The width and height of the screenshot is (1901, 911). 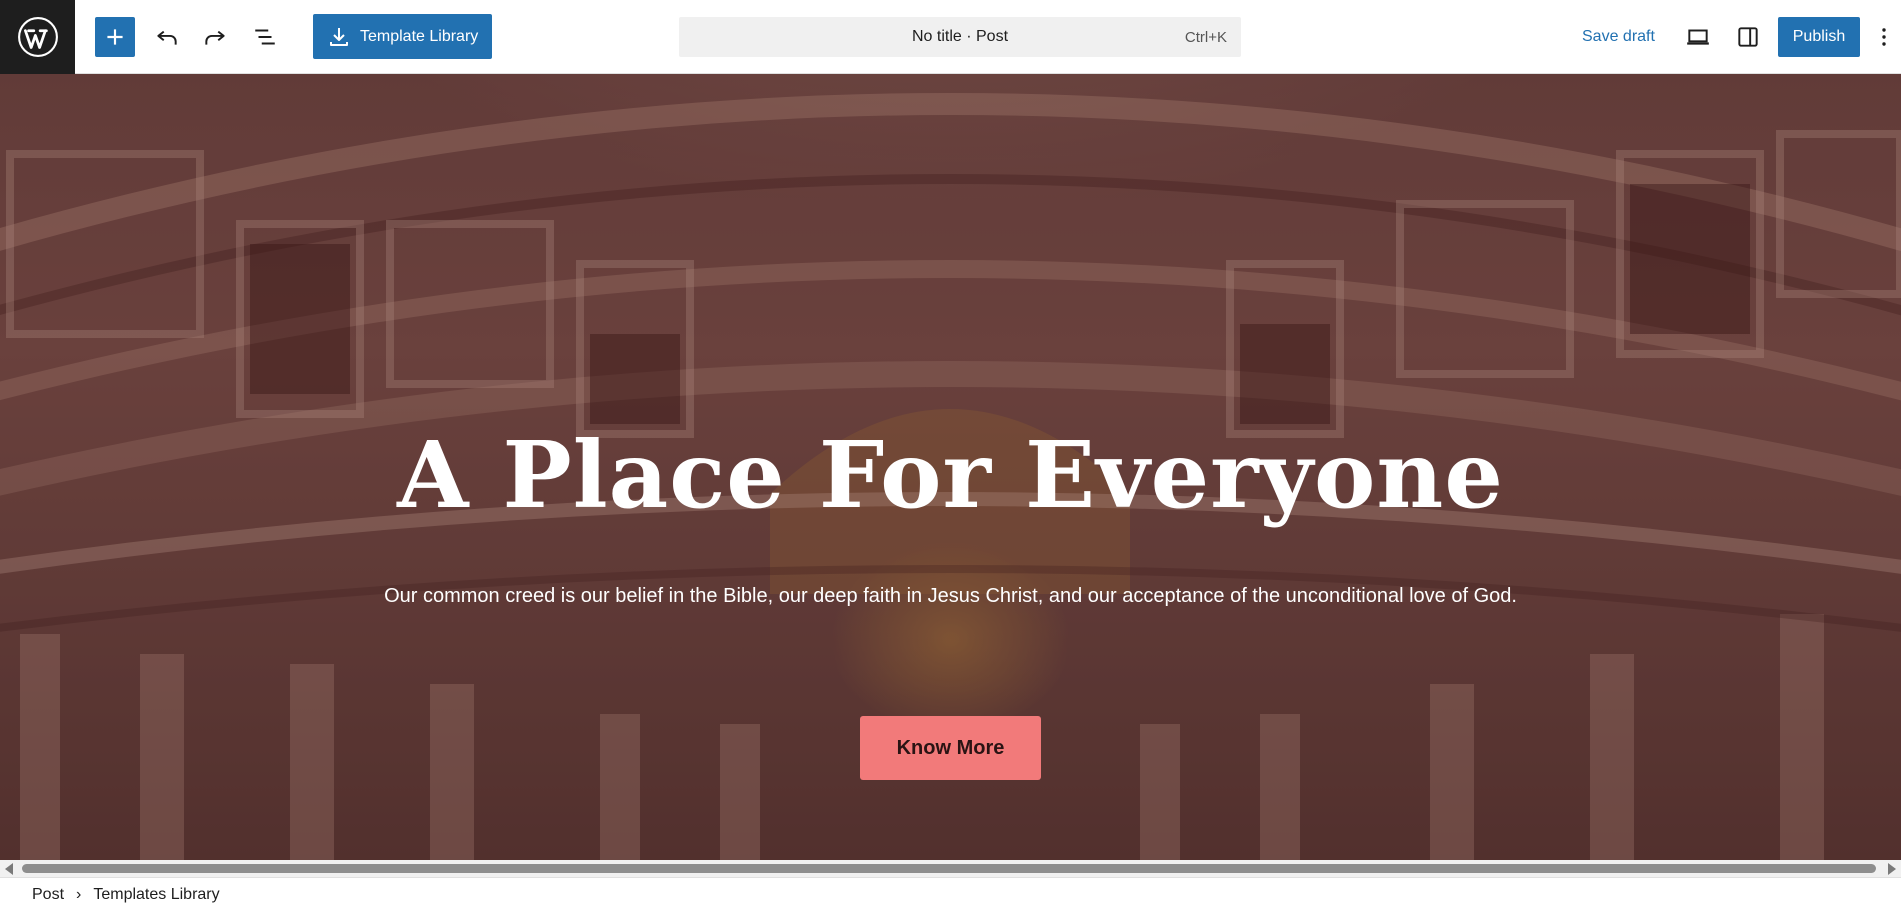 I want to click on wordpress-logo-button, so click(x=37, y=37).